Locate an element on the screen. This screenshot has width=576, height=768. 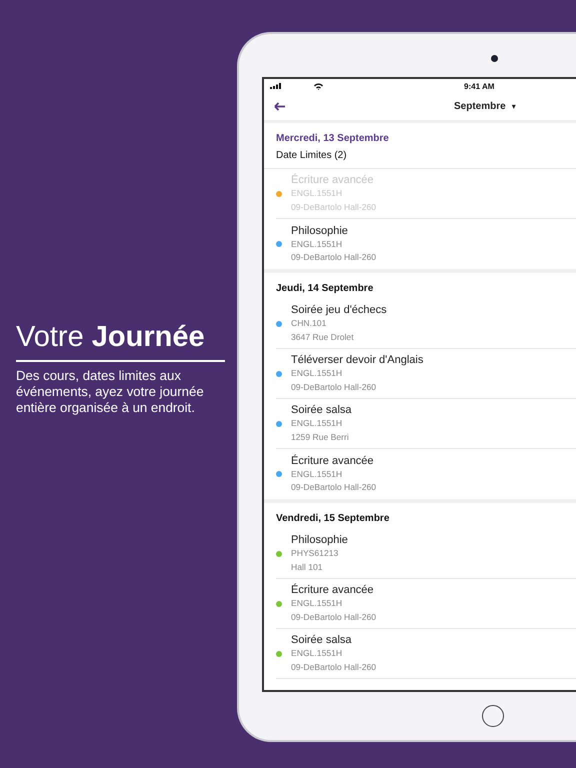
deadline-count: Date Limites (2) is located at coordinates (420, 157).